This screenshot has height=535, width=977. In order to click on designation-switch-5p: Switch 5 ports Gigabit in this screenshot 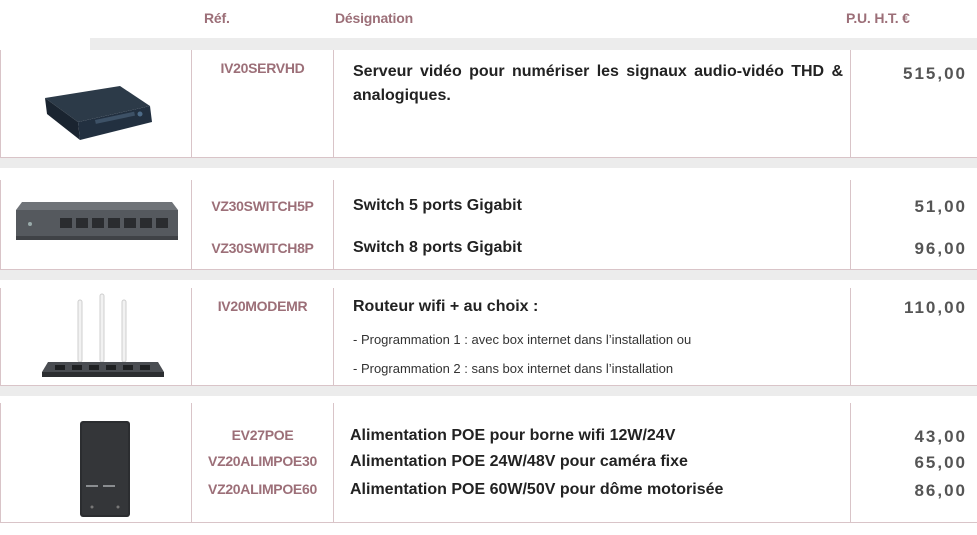, I will do `click(437, 205)`.